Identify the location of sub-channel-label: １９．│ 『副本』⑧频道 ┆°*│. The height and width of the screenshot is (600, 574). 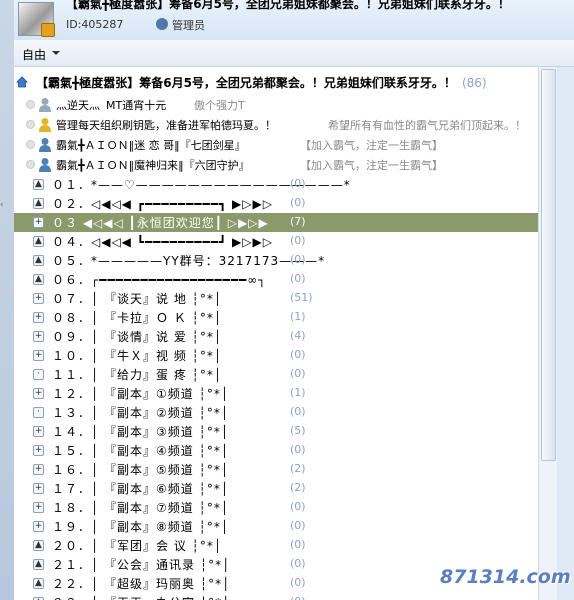
(141, 527).